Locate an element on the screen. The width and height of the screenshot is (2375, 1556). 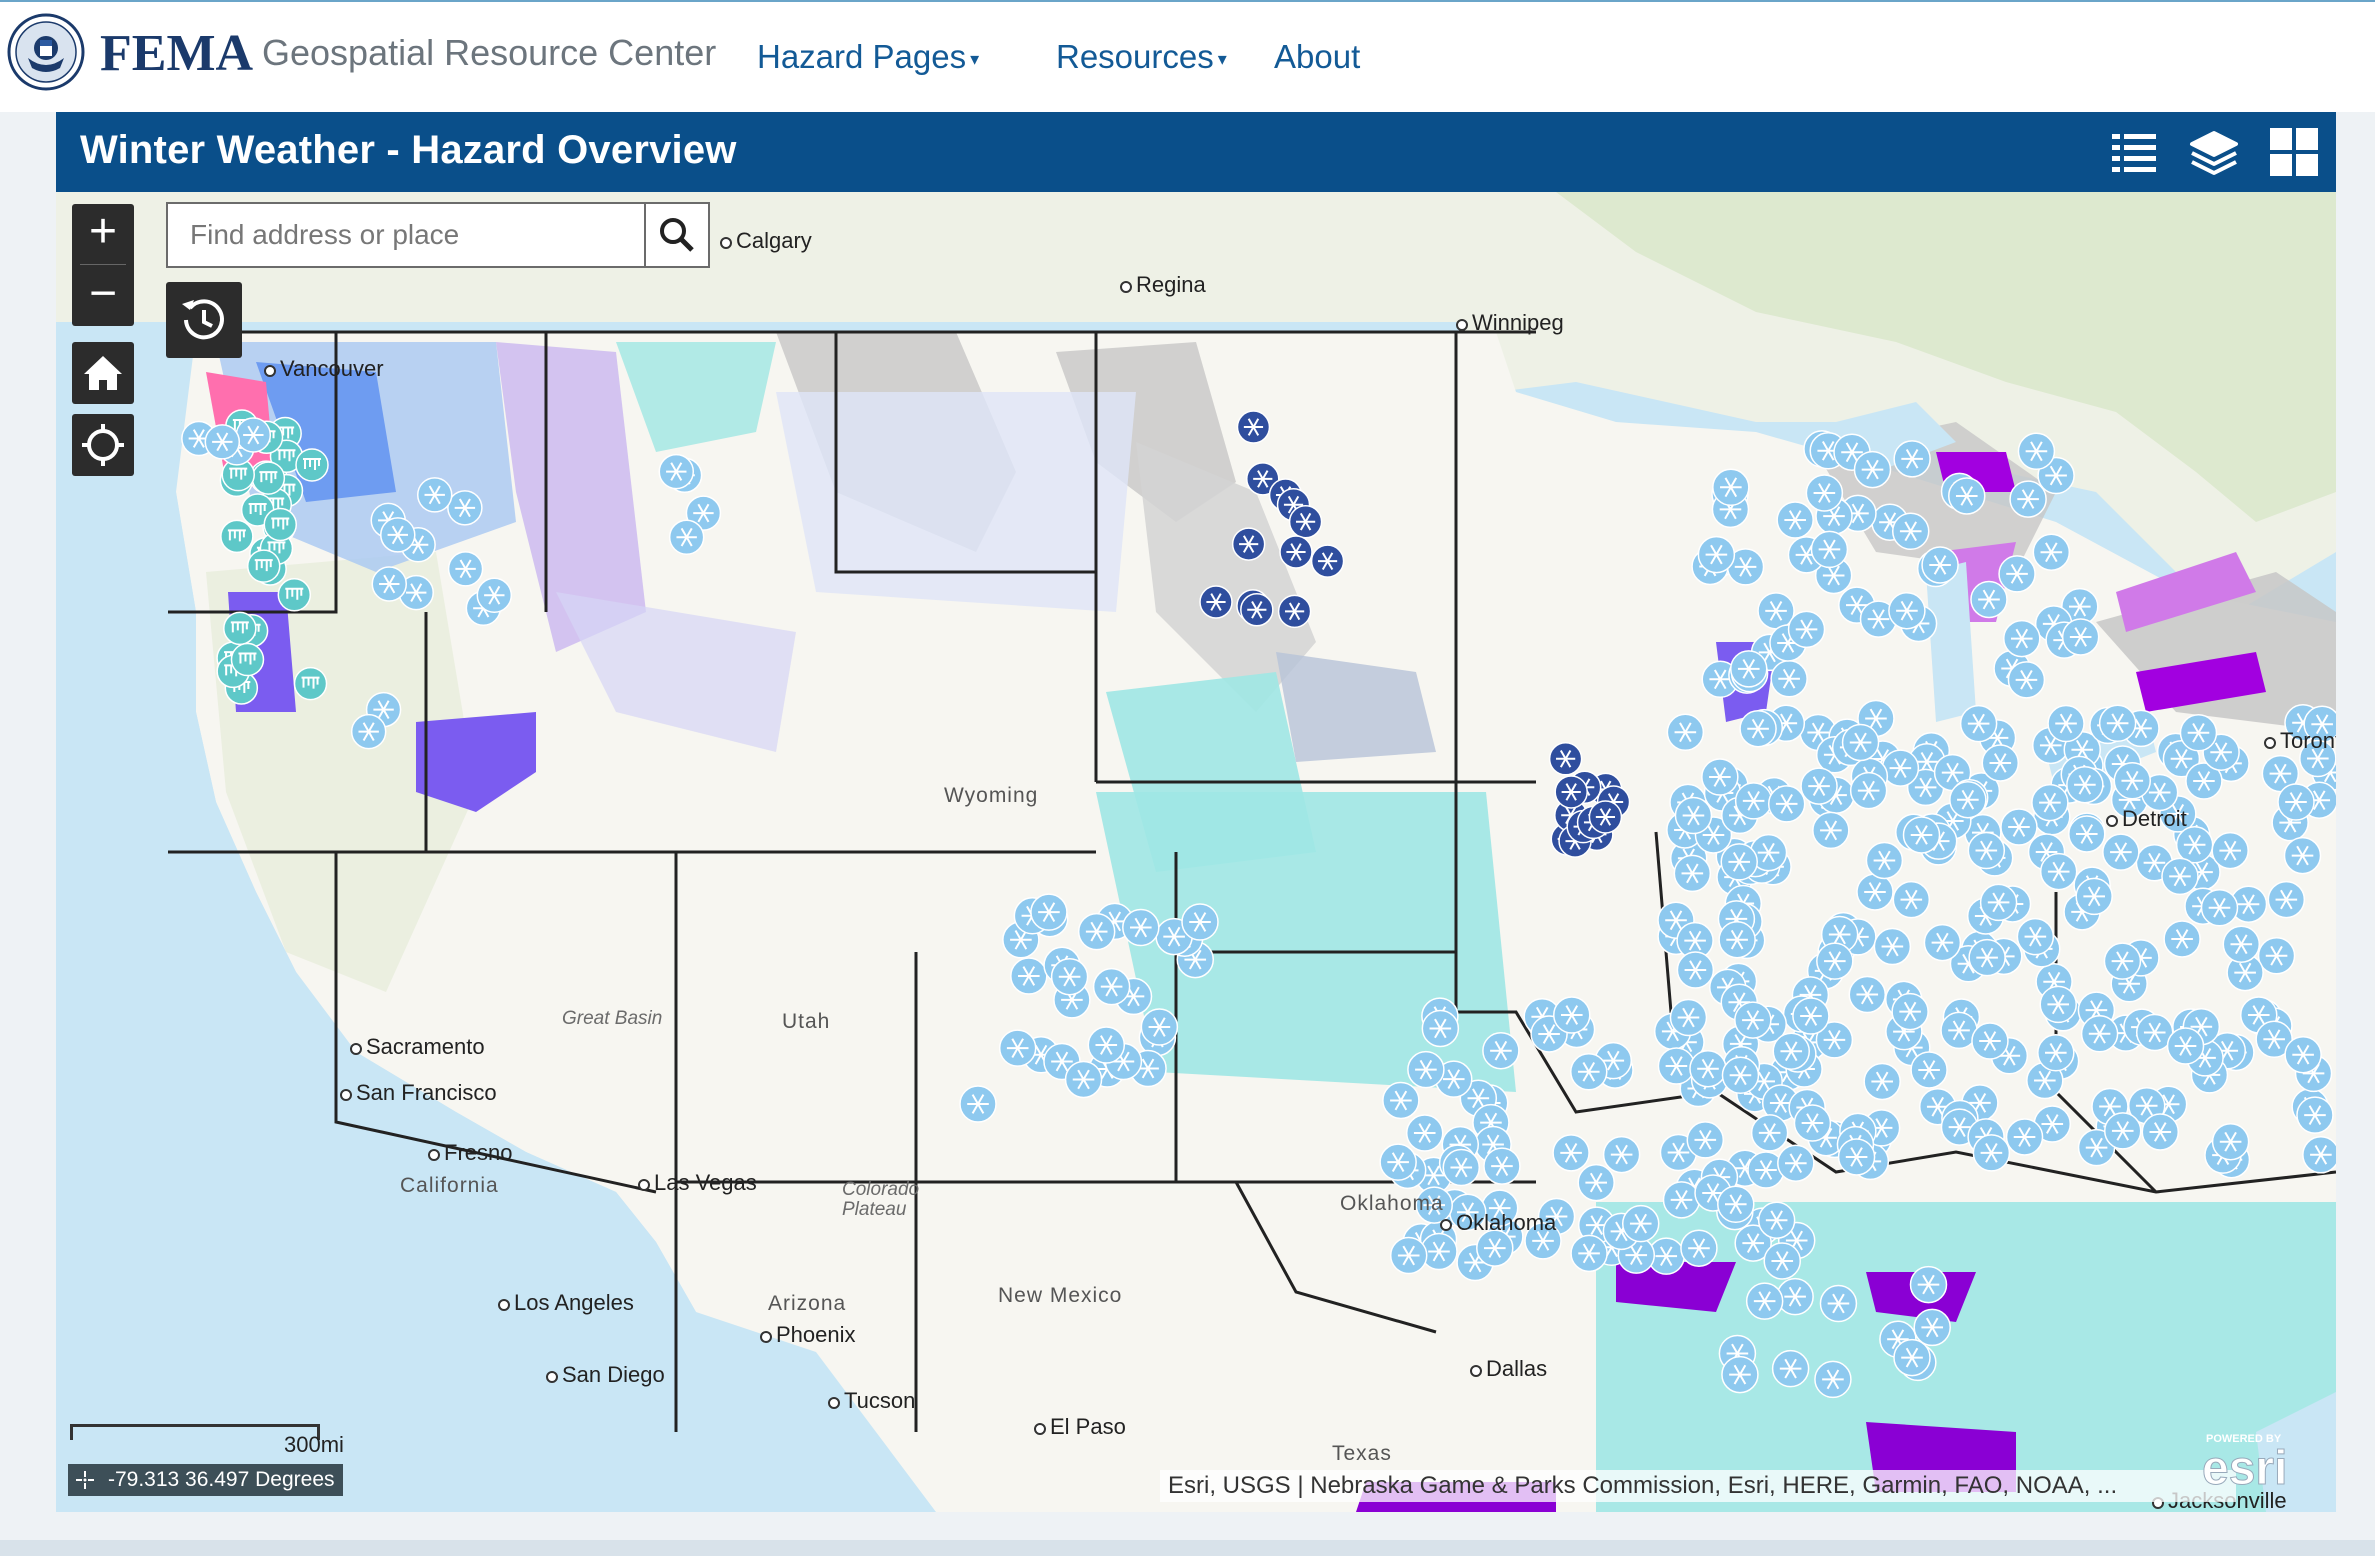
dhs-seal-logo is located at coordinates (46, 52).